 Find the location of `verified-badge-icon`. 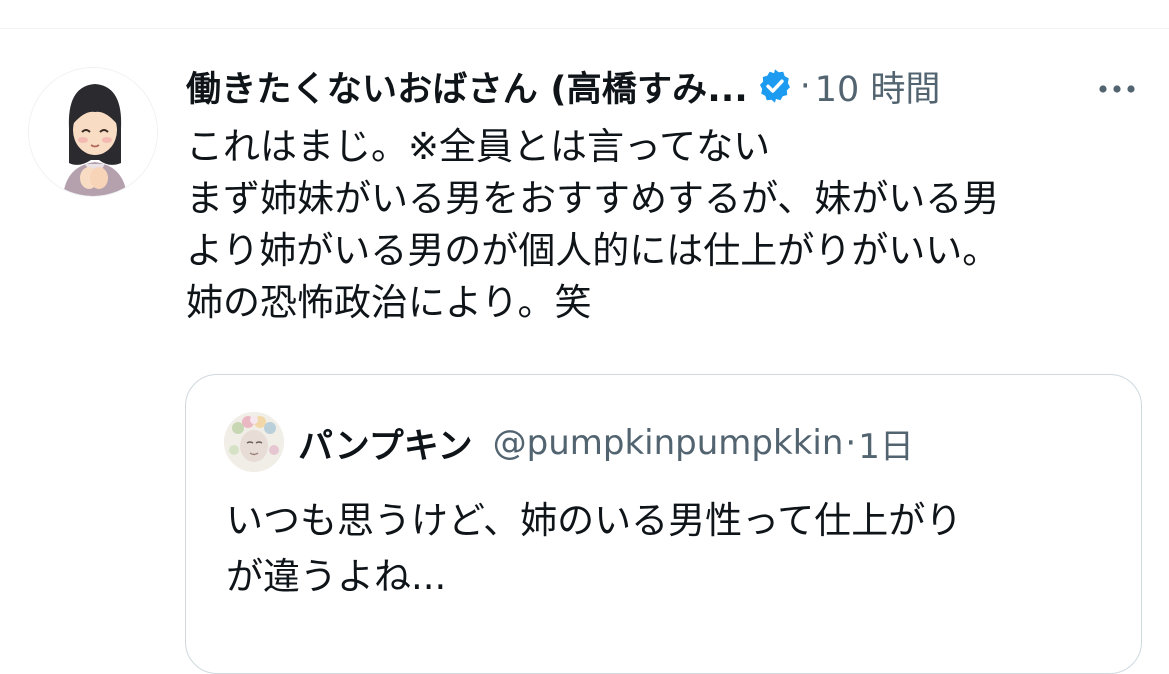

verified-badge-icon is located at coordinates (775, 86).